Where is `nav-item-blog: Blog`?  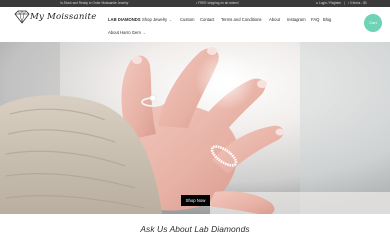
nav-item-blog: Blog is located at coordinates (327, 19).